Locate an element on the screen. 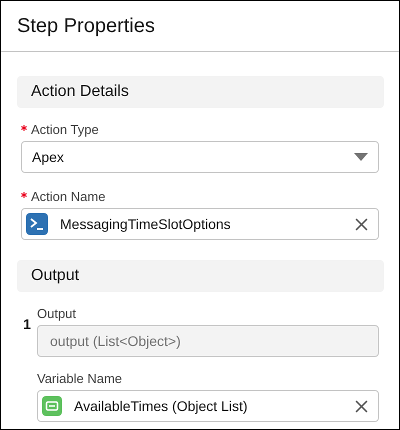 This screenshot has height=430, width=400. section-header: Output is located at coordinates (200, 276).